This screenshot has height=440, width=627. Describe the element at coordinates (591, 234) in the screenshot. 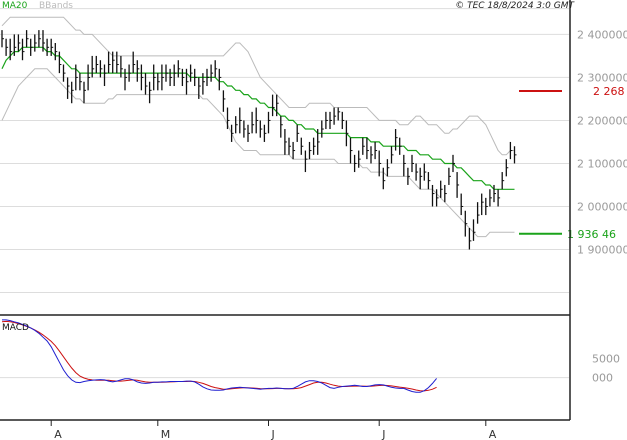

I see `low-marker-label: 1 936 46` at that location.